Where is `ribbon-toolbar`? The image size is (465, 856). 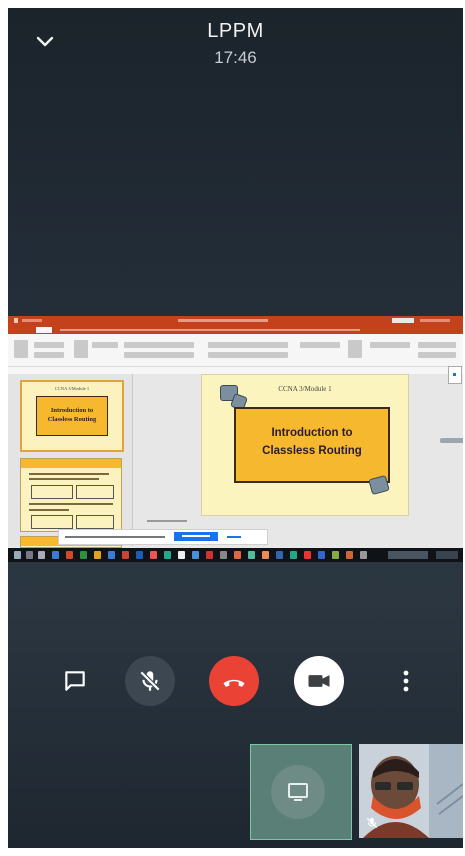
ribbon-toolbar is located at coordinates (235, 354).